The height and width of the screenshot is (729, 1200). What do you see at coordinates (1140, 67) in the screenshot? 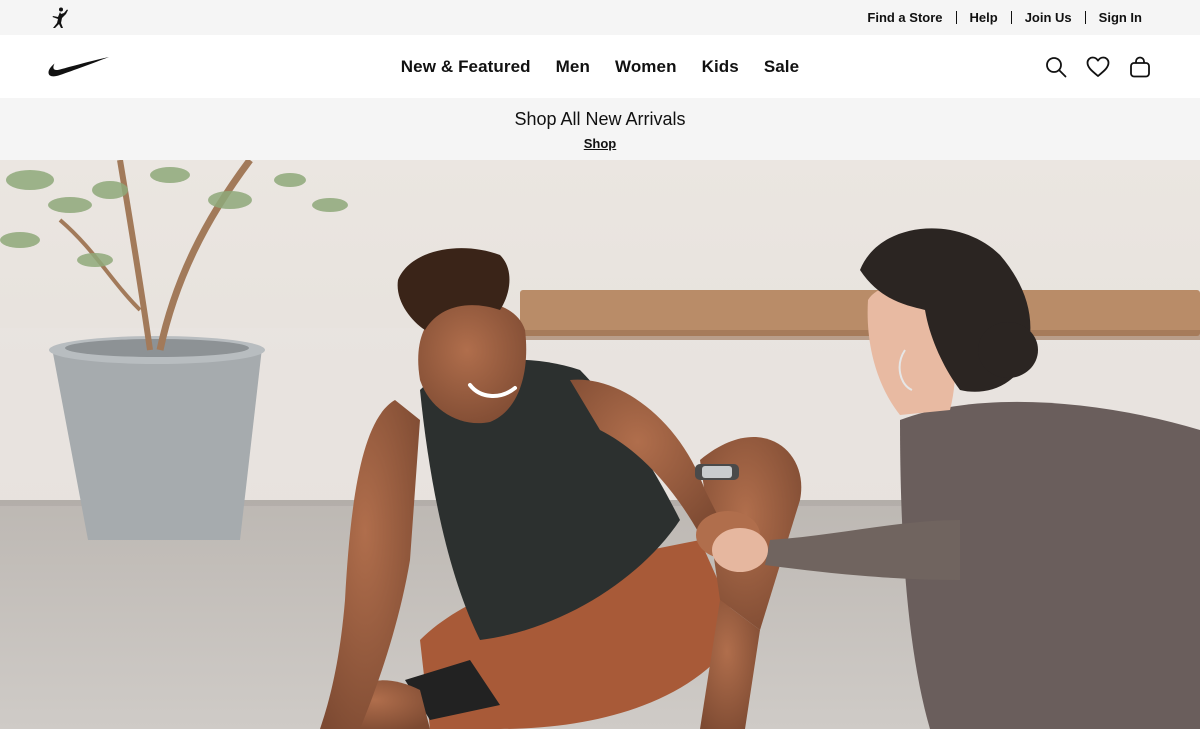
I see `bag-icon` at bounding box center [1140, 67].